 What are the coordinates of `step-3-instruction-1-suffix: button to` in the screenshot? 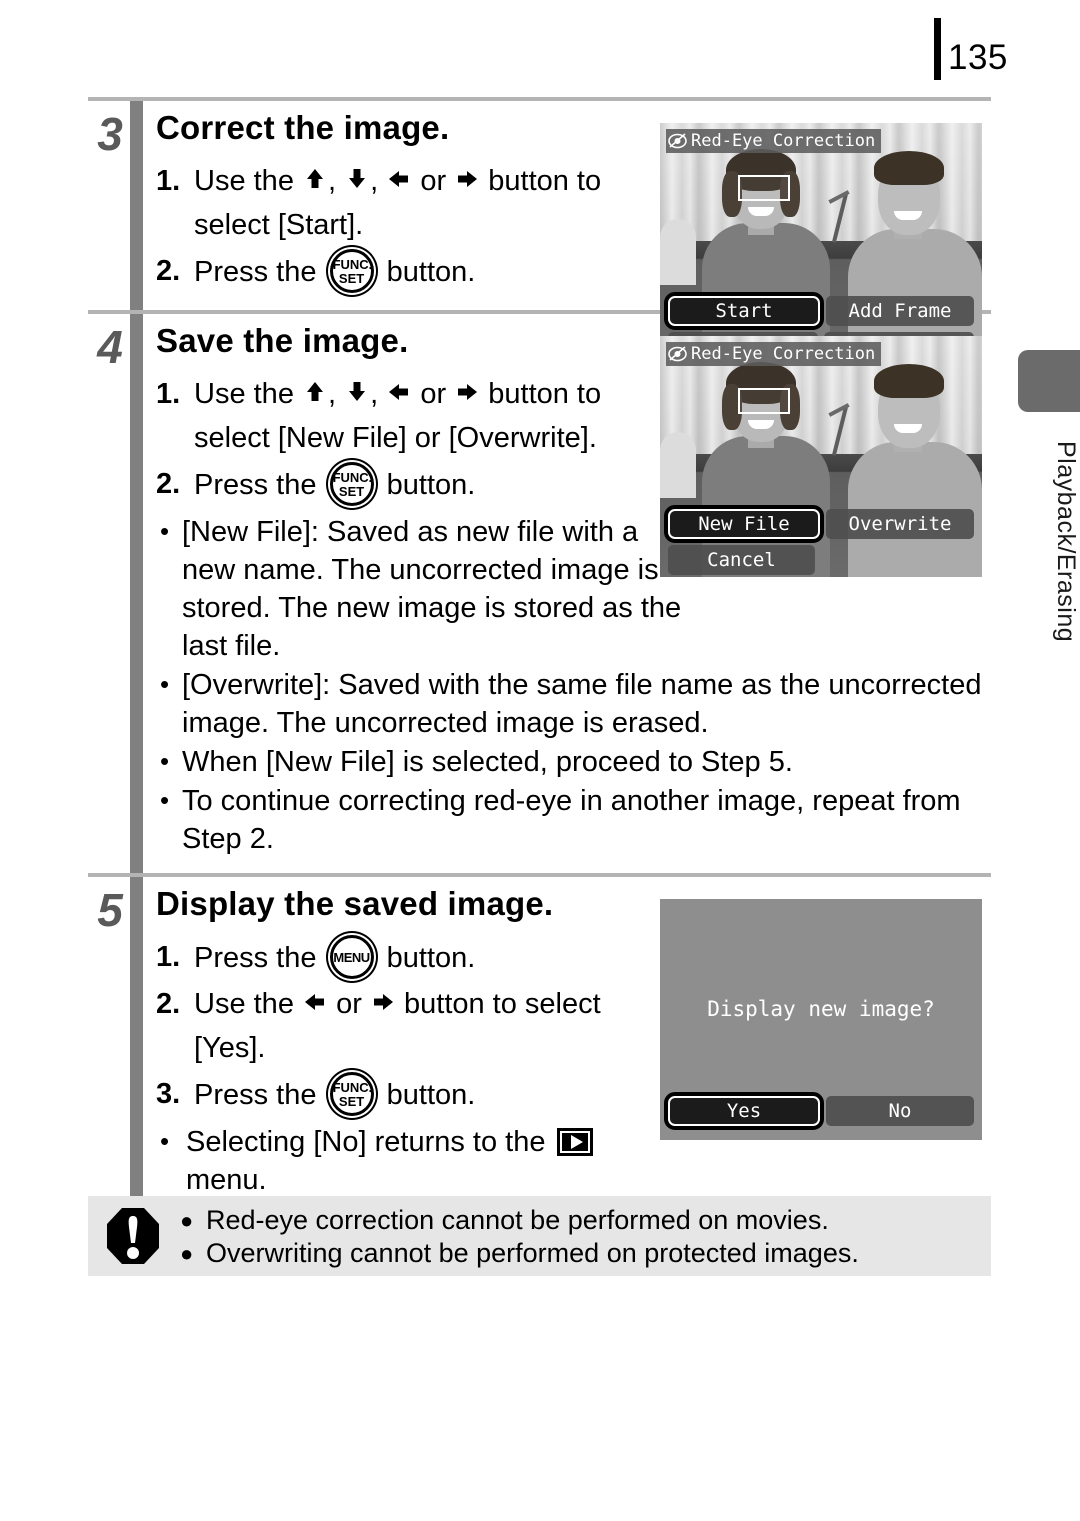 It's located at (545, 181).